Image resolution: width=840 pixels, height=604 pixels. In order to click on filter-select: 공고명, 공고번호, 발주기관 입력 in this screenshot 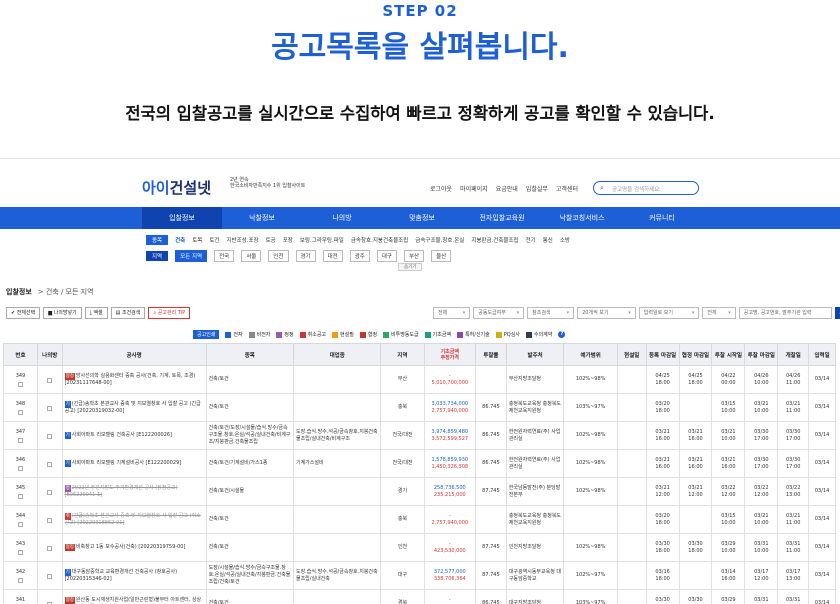, I will do `click(785, 313)`.